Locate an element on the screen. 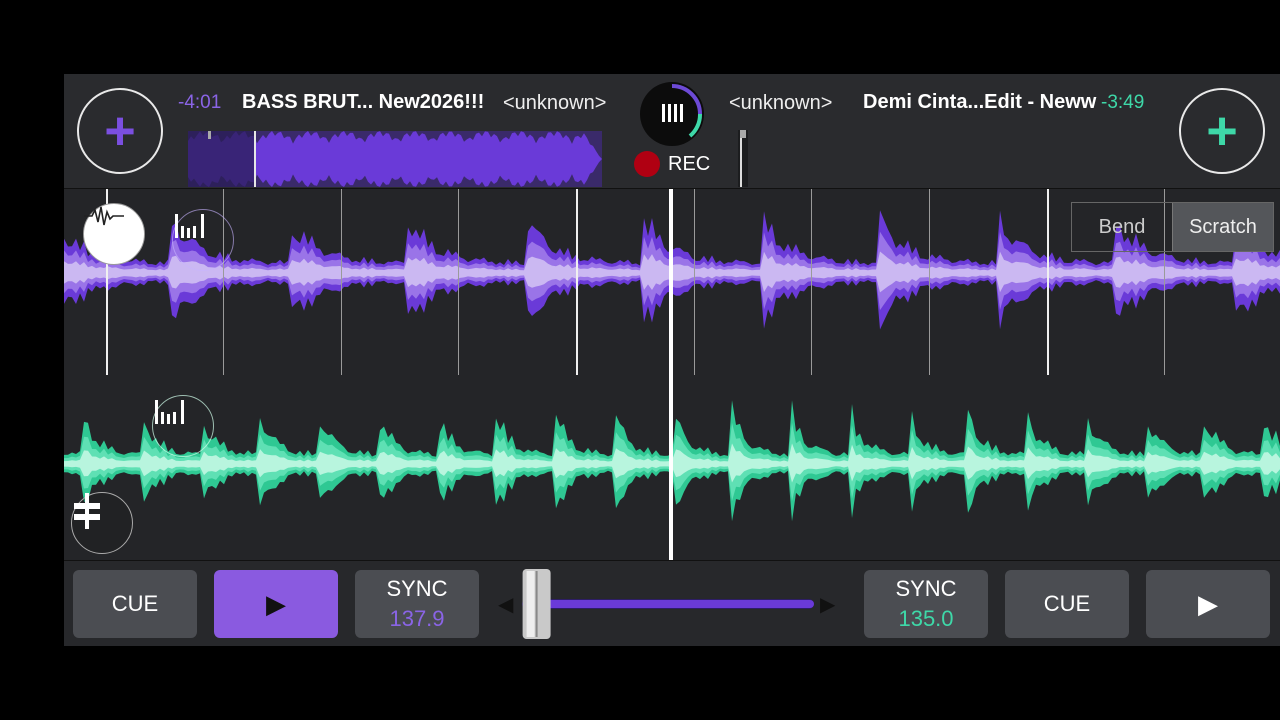 The width and height of the screenshot is (1280, 720). record-button: REC is located at coordinates (672, 164).